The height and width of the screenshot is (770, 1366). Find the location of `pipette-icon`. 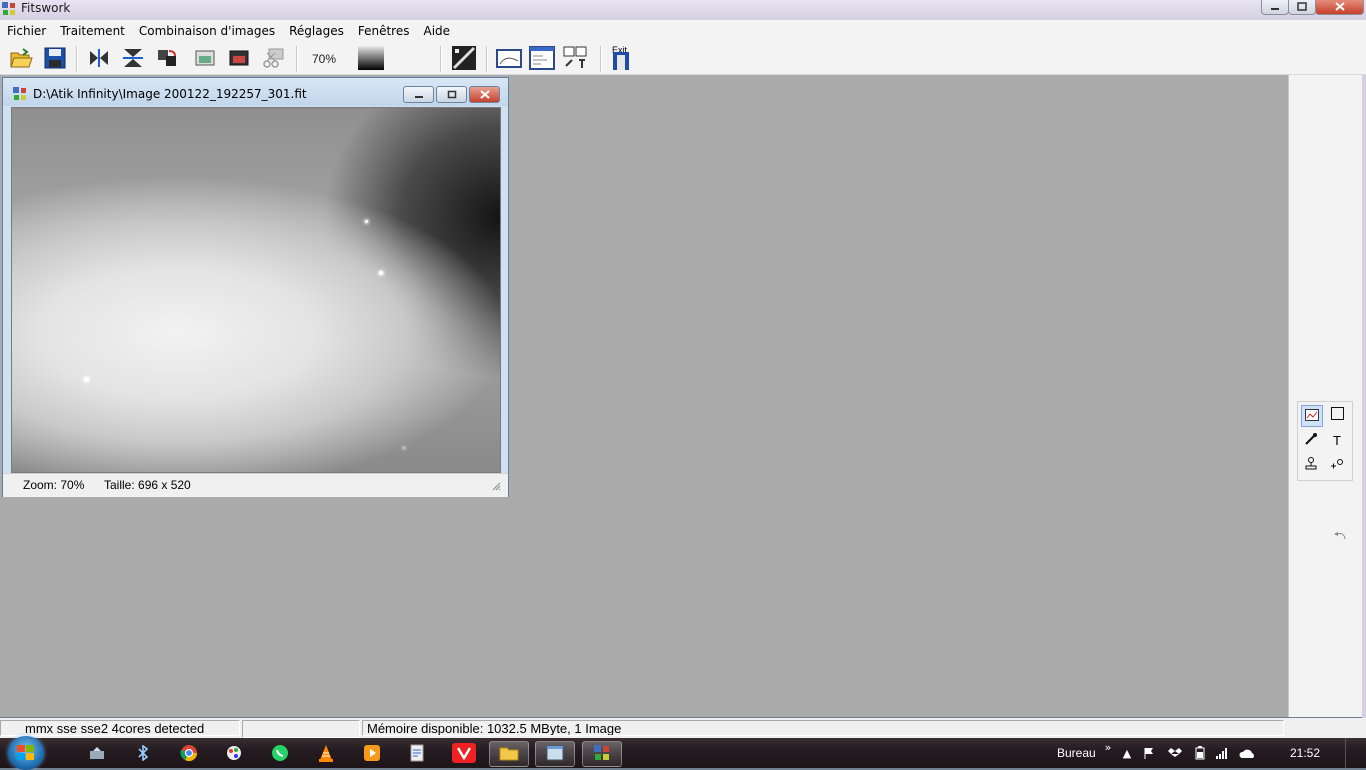

pipette-icon is located at coordinates (1311, 440).